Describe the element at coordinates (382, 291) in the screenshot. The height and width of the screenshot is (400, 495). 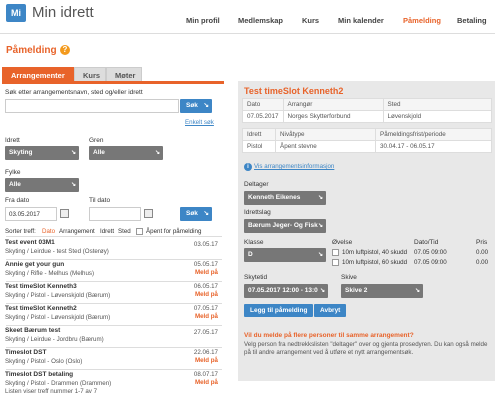
I see `skive-select: Skive 2 ↘` at that location.